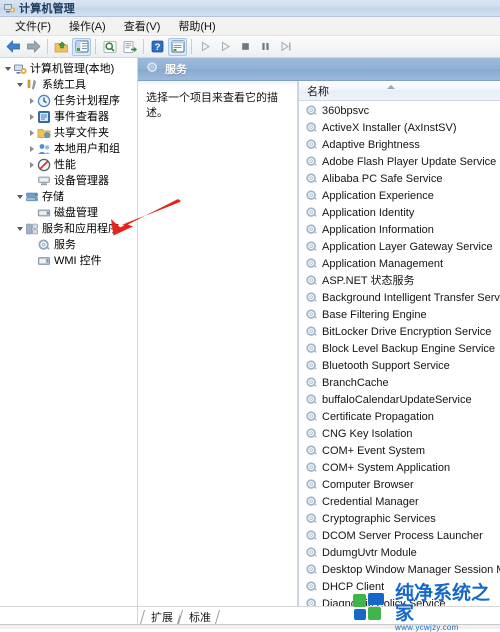  I want to click on service-row: Background Intelligent Transfer Service, so click(399, 297).